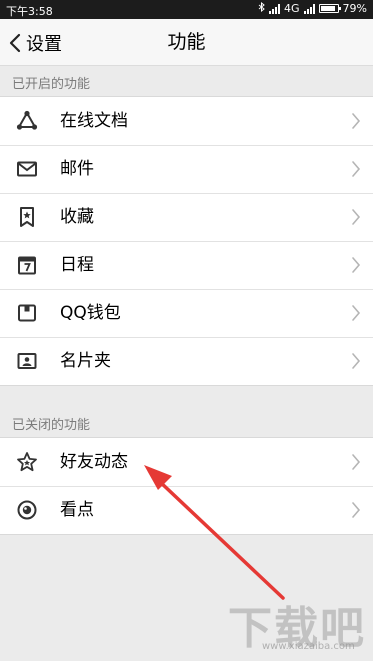 The height and width of the screenshot is (661, 373). What do you see at coordinates (27, 217) in the screenshot?
I see `favorites-icon` at bounding box center [27, 217].